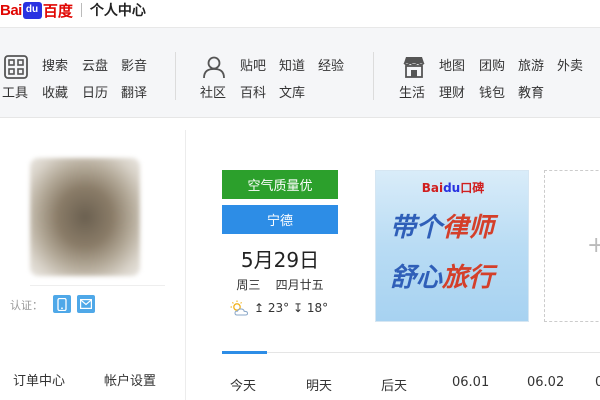  I want to click on tab-tomorrow: 明天, so click(319, 384).